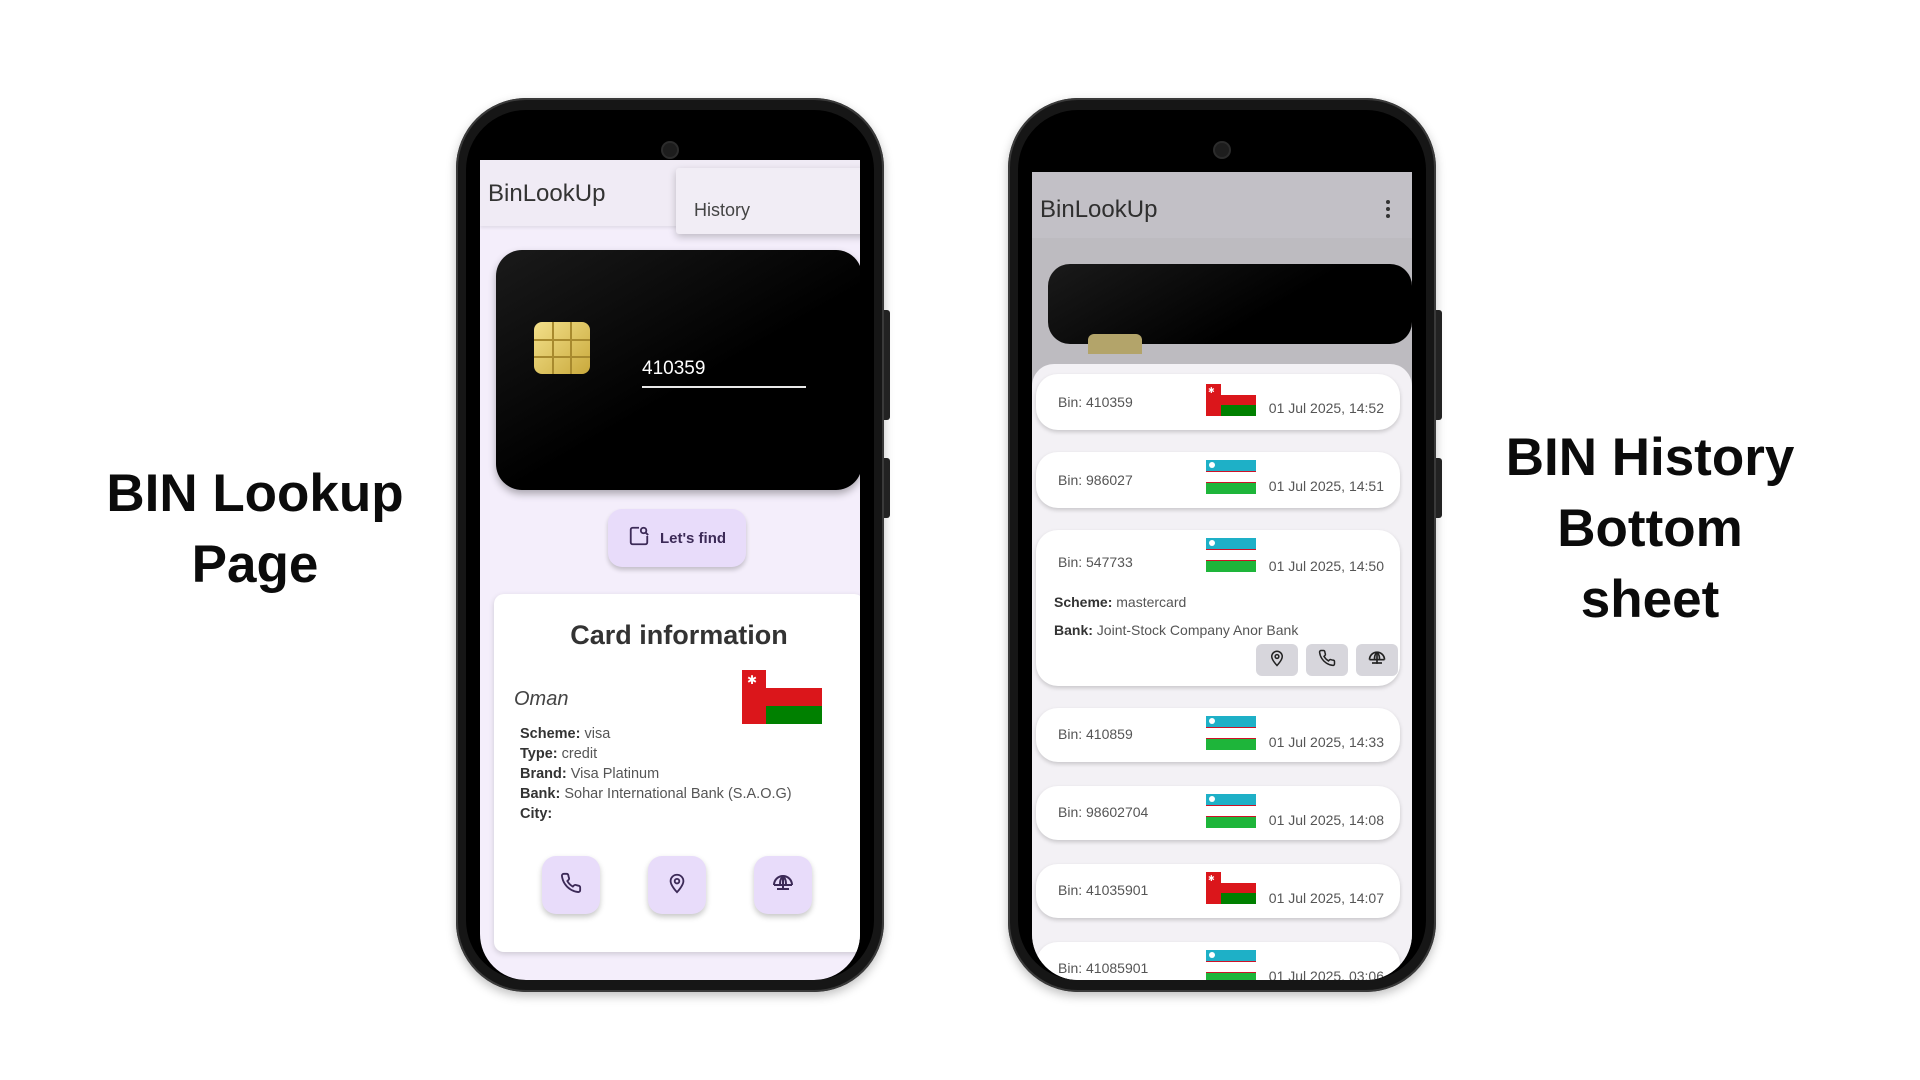  What do you see at coordinates (1230, 309) in the screenshot?
I see `bank-card-dimmed` at bounding box center [1230, 309].